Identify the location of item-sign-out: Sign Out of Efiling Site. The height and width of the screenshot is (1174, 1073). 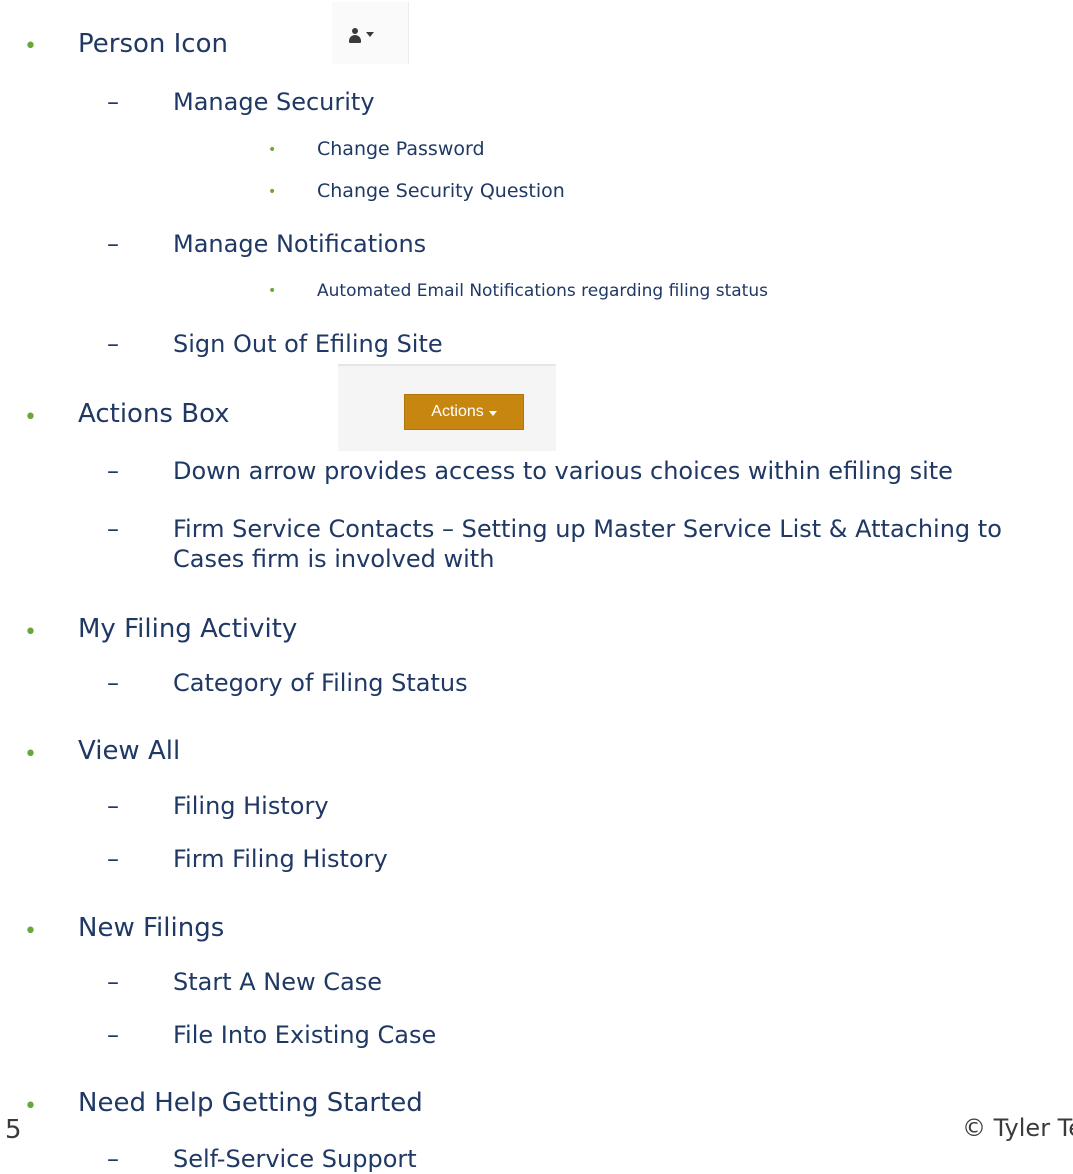
(308, 344).